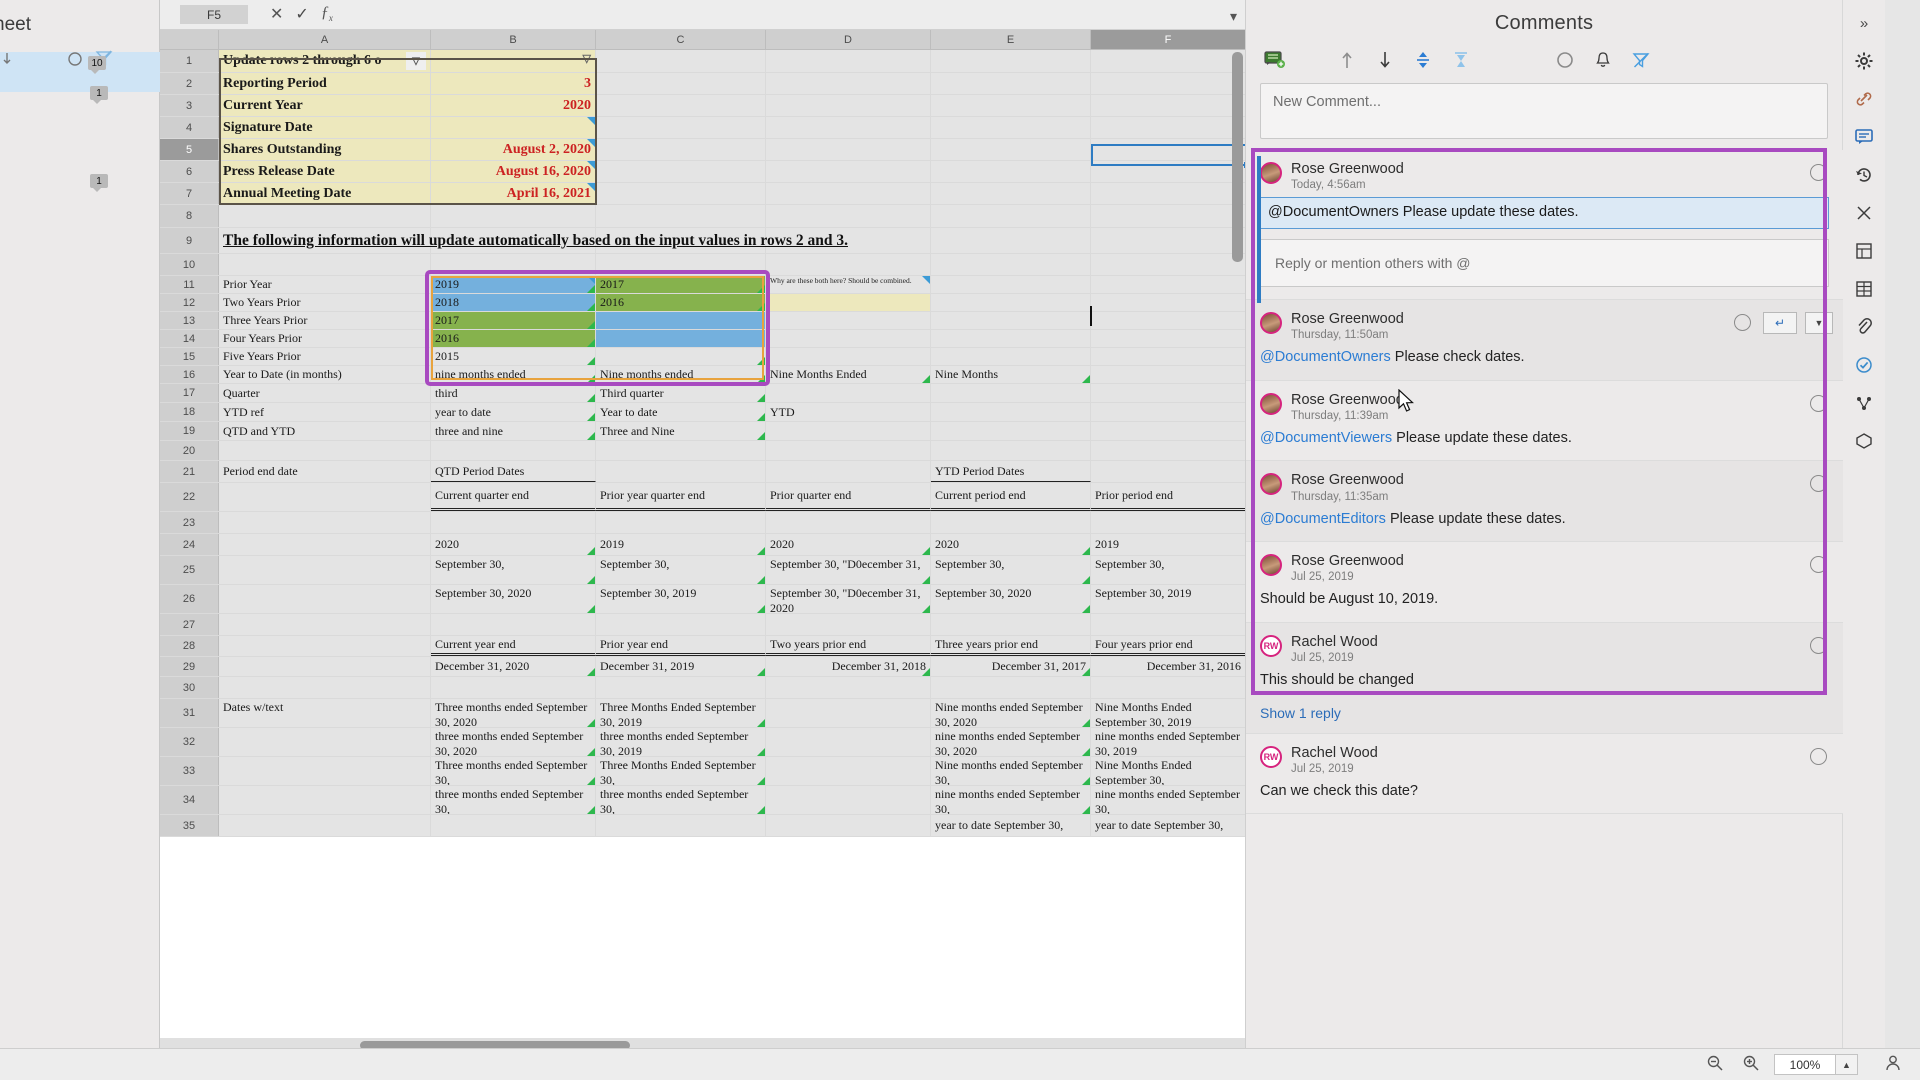 This screenshot has width=1920, height=1080. What do you see at coordinates (325, 522) in the screenshot?
I see `cell-A23` at bounding box center [325, 522].